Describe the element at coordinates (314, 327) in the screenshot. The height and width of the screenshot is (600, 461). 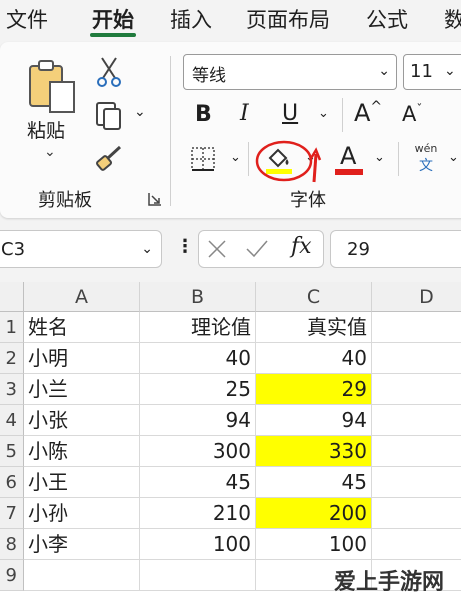
I see `table-cell: 真实值` at that location.